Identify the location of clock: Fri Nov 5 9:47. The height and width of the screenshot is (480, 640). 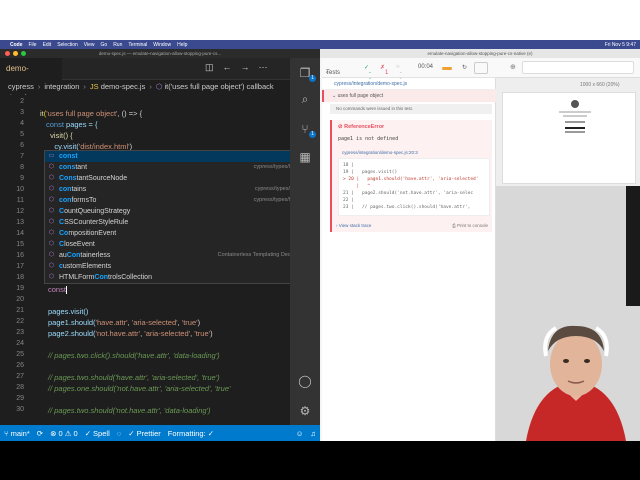
(620, 45).